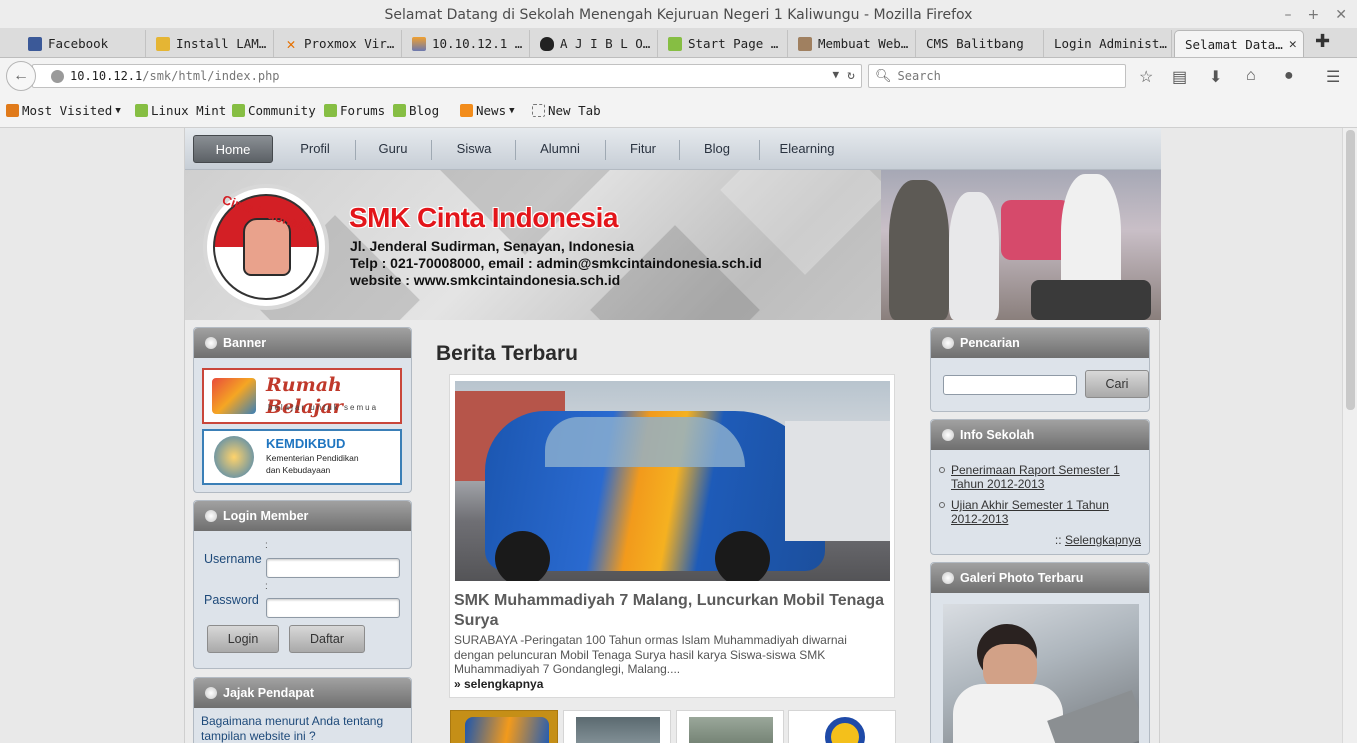  What do you see at coordinates (1179, 77) in the screenshot?
I see `reading-list-icon: ▤` at bounding box center [1179, 77].